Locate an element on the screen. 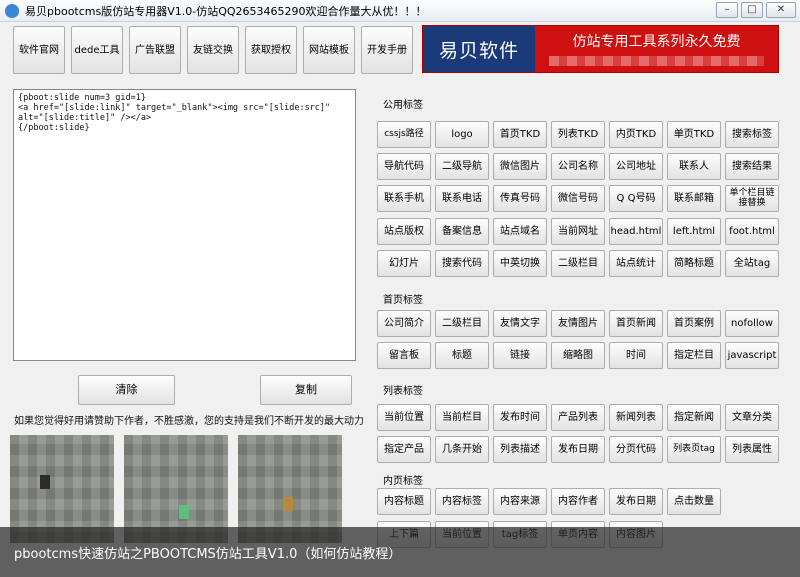 This screenshot has height=577, width=800. toolbar-button: 广告联盟 is located at coordinates (155, 50).